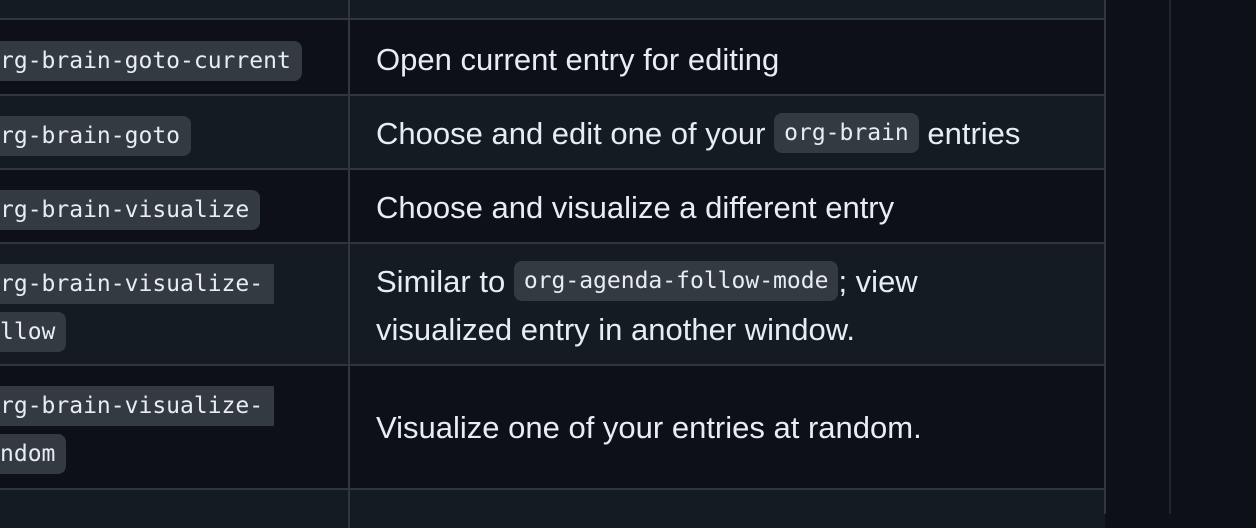 Image resolution: width=1256 pixels, height=528 pixels. I want to click on command-description: Open current entry for editing, so click(578, 59).